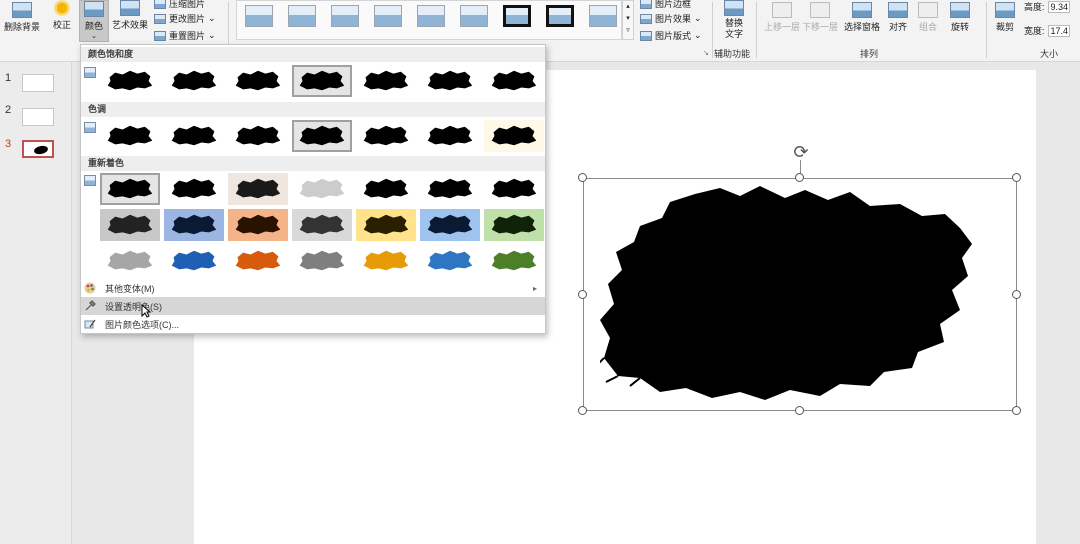  What do you see at coordinates (94, 21) in the screenshot?
I see `color-button: 颜色 ⌄` at bounding box center [94, 21].